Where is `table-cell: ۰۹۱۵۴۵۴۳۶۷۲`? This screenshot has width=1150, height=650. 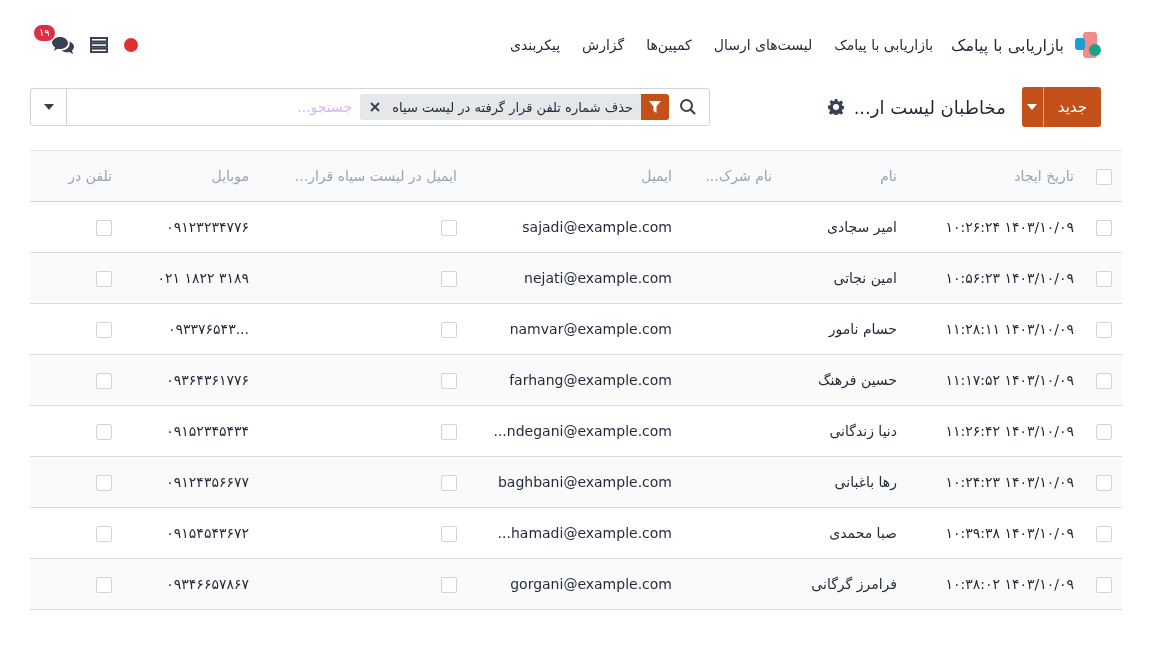 table-cell: ۰۹۱۵۴۵۴۳۶۷۲ is located at coordinates (207, 533).